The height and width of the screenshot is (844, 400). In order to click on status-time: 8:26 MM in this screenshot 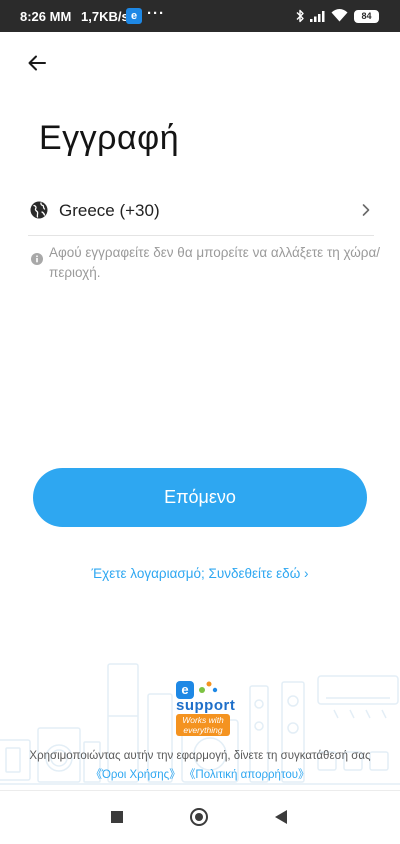, I will do `click(46, 16)`.